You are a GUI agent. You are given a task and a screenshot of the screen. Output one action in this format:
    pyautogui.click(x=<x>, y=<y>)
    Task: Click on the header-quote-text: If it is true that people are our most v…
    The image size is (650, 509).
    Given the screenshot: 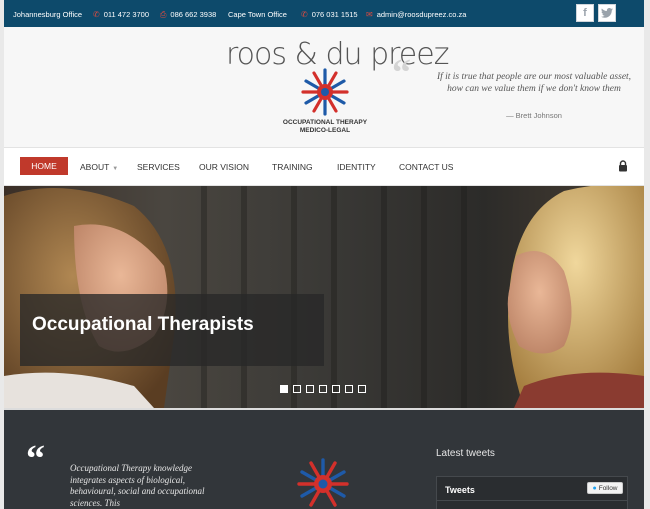 What is the action you would take?
    pyautogui.click(x=534, y=83)
    